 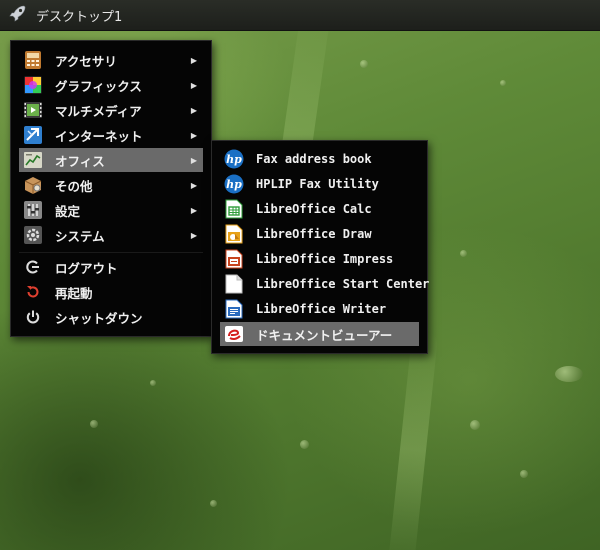 What do you see at coordinates (343, 284) in the screenshot?
I see `submenu-item-label: LibreOffice Start Center` at bounding box center [343, 284].